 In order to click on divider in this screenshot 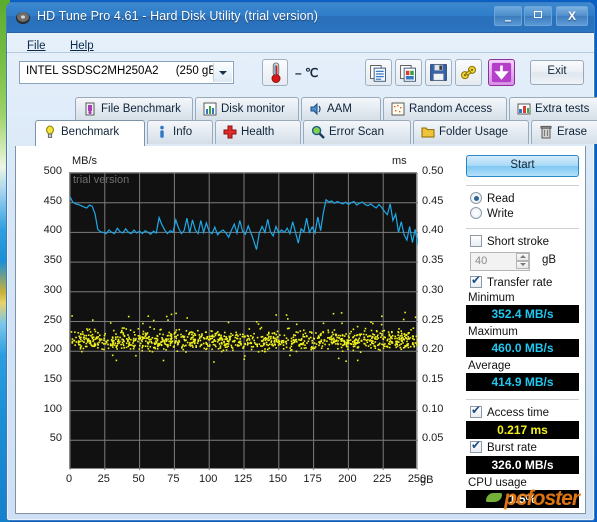, I will do `click(522, 399)`.